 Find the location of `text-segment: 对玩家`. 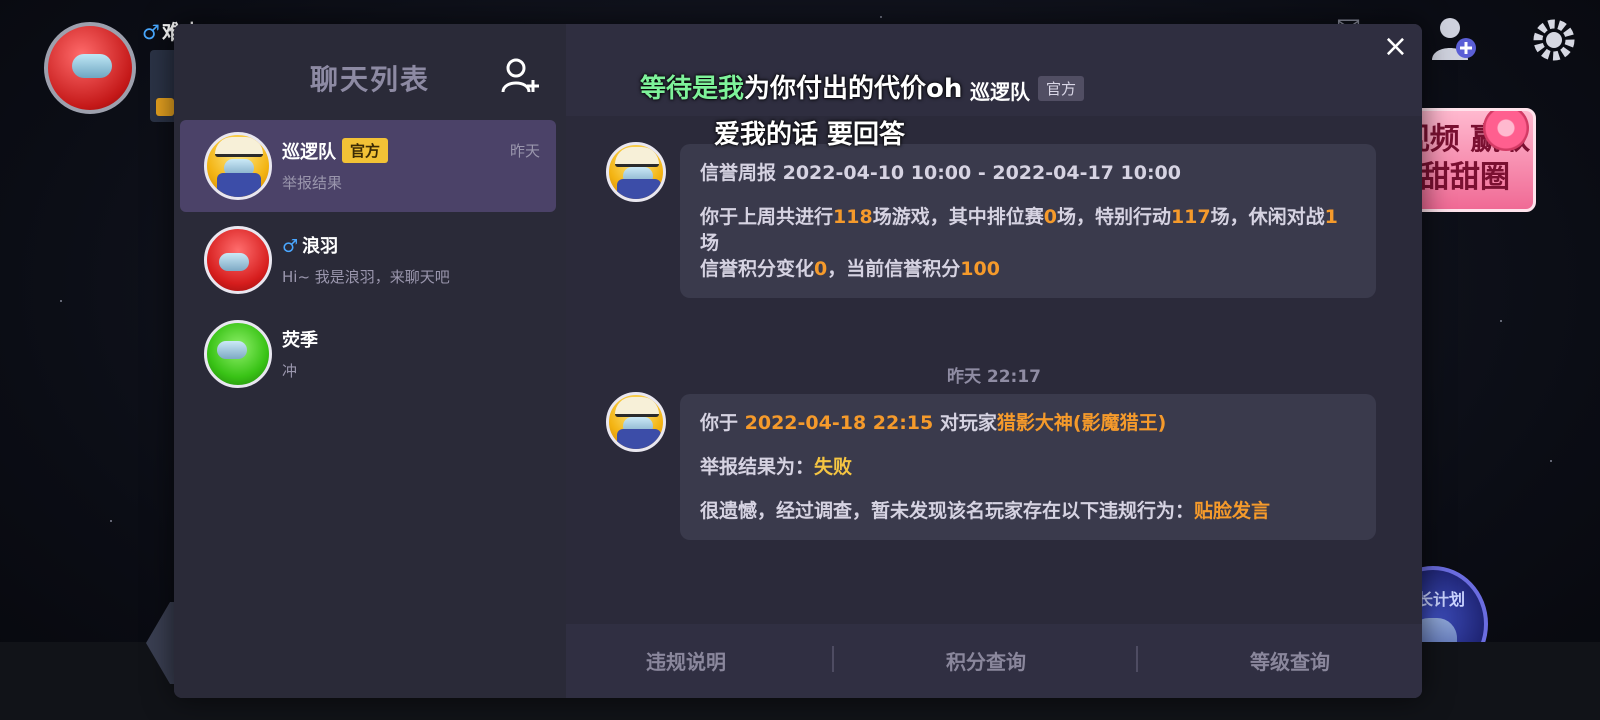

text-segment: 对玩家 is located at coordinates (965, 423).